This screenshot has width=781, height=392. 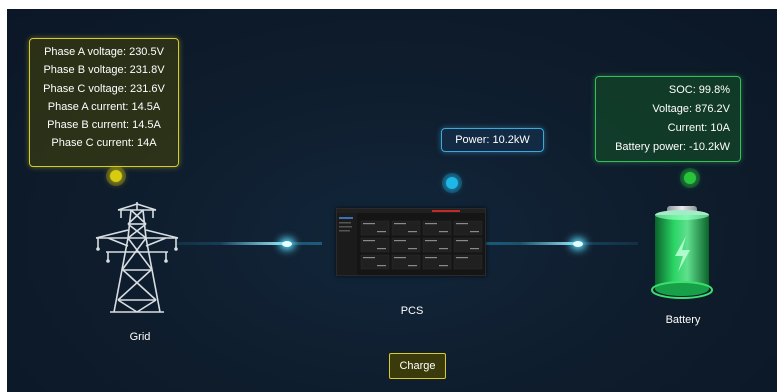 What do you see at coordinates (287, 243) in the screenshot?
I see `grid-flow-pulse` at bounding box center [287, 243].